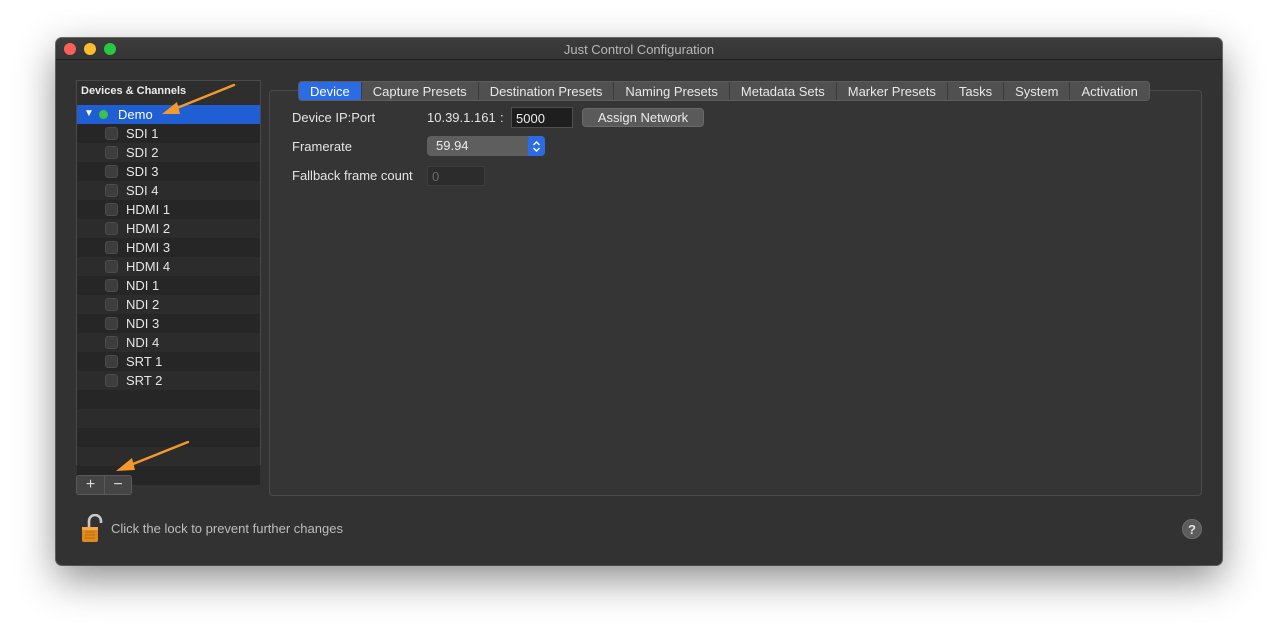  What do you see at coordinates (334, 117) in the screenshot?
I see `device-ip-label: Device IP:Port` at bounding box center [334, 117].